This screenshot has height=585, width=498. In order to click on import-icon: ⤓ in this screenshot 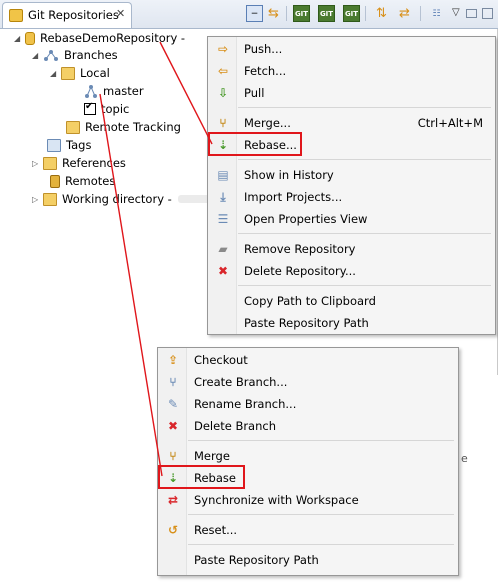, I will do `click(223, 196)`.